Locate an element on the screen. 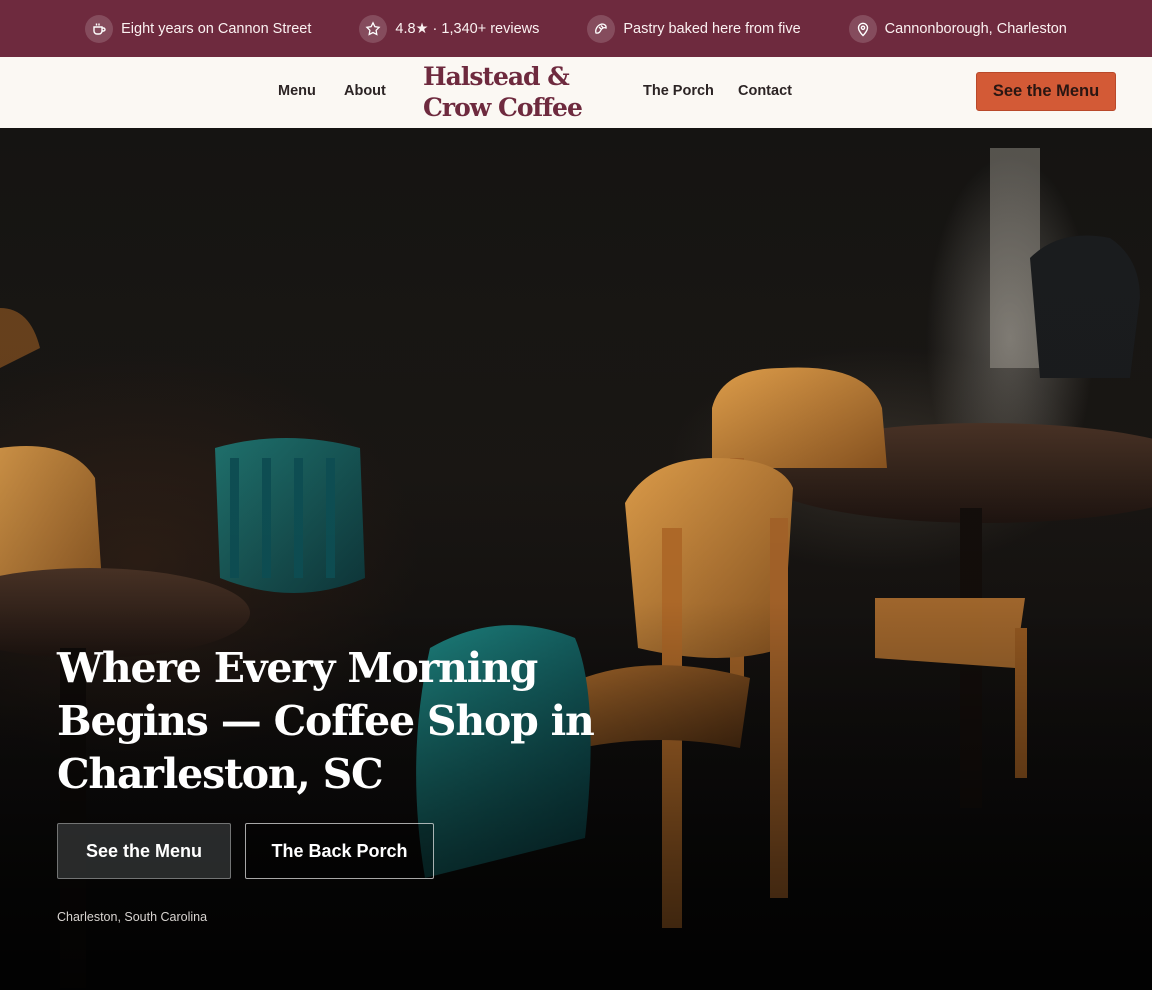  site-logo: Halstead & Crow Coffee is located at coordinates (508, 92).